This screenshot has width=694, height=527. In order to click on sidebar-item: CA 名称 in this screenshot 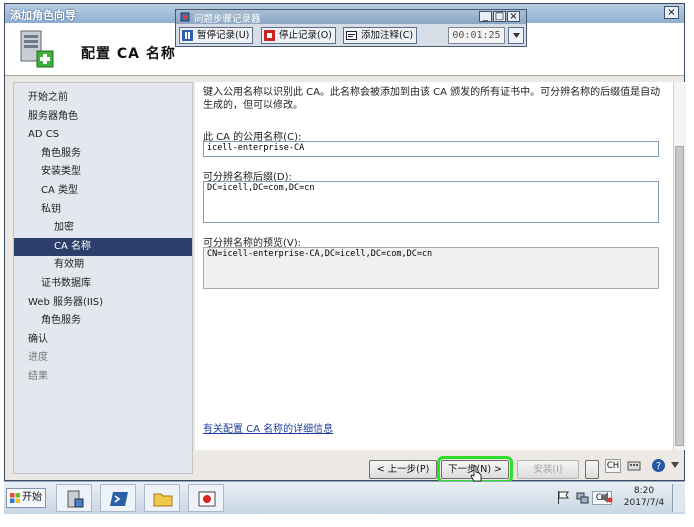, I will do `click(103, 246)`.